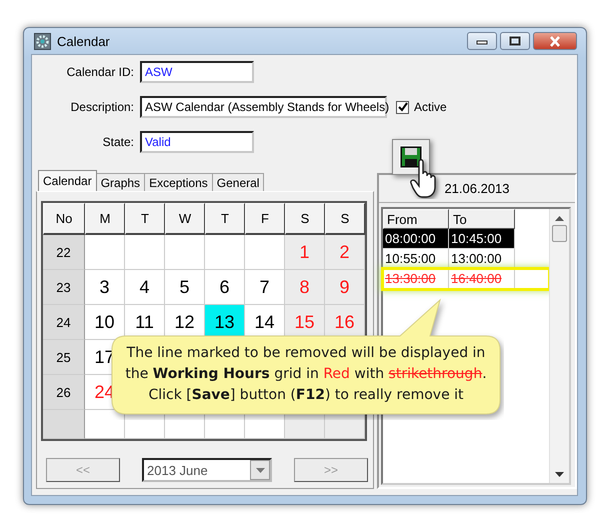  What do you see at coordinates (559, 346) in the screenshot?
I see `scrollbar` at bounding box center [559, 346].